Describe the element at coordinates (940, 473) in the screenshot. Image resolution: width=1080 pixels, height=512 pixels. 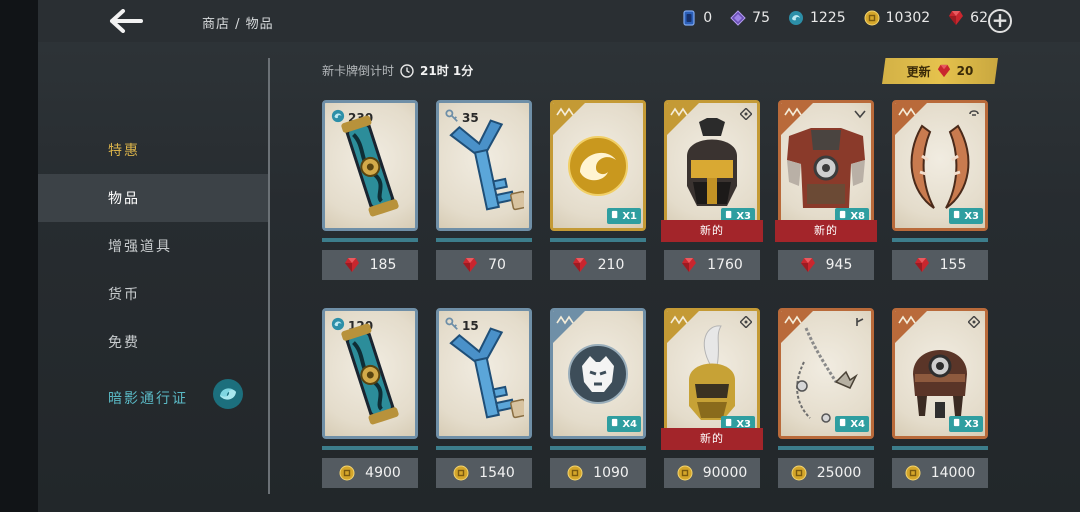
I see `price-button: 14000` at that location.